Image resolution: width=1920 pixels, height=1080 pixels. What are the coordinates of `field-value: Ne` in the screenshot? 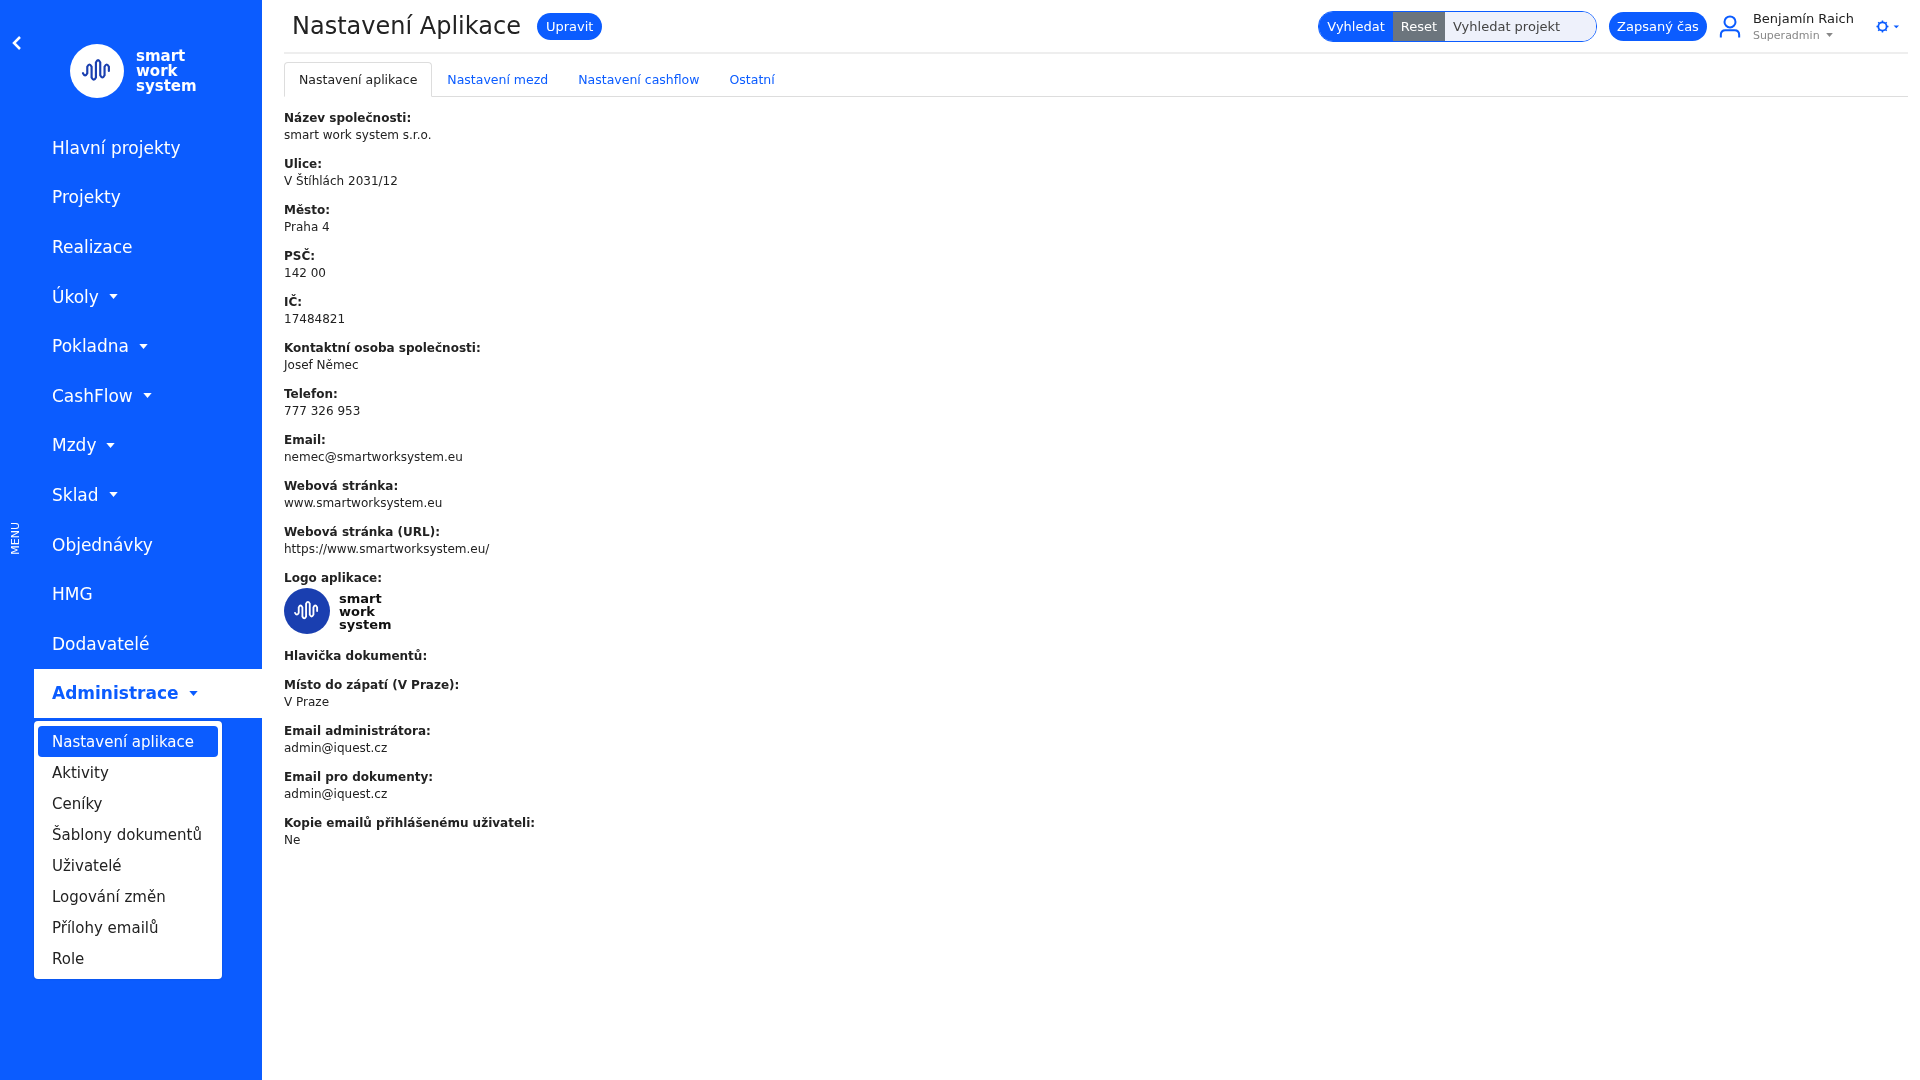 It's located at (293, 840).